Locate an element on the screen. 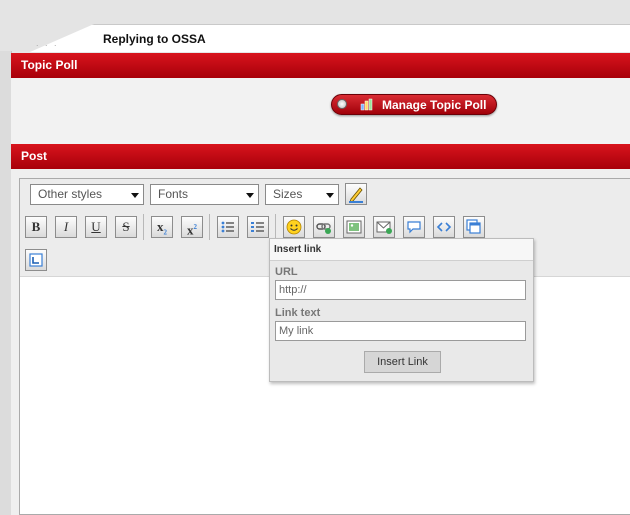 Image resolution: width=630 pixels, height=515 pixels. numbered-list-icon is located at coordinates (257, 227).